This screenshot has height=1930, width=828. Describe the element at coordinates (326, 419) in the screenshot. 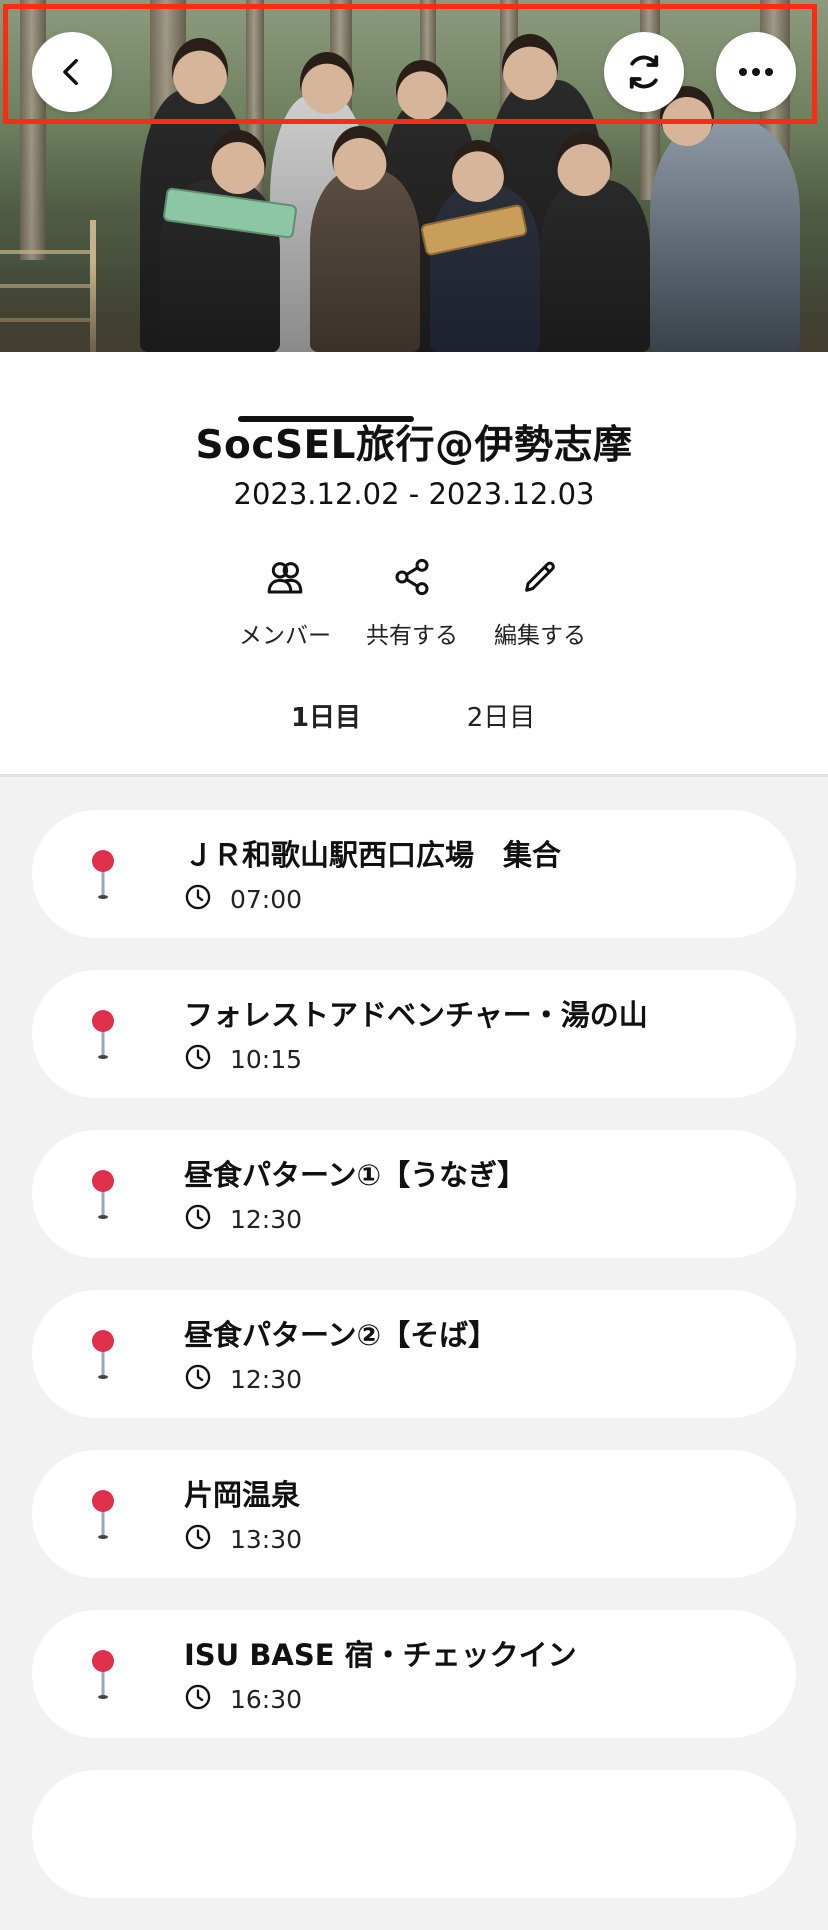

I see `selected-tab-indicator` at that location.